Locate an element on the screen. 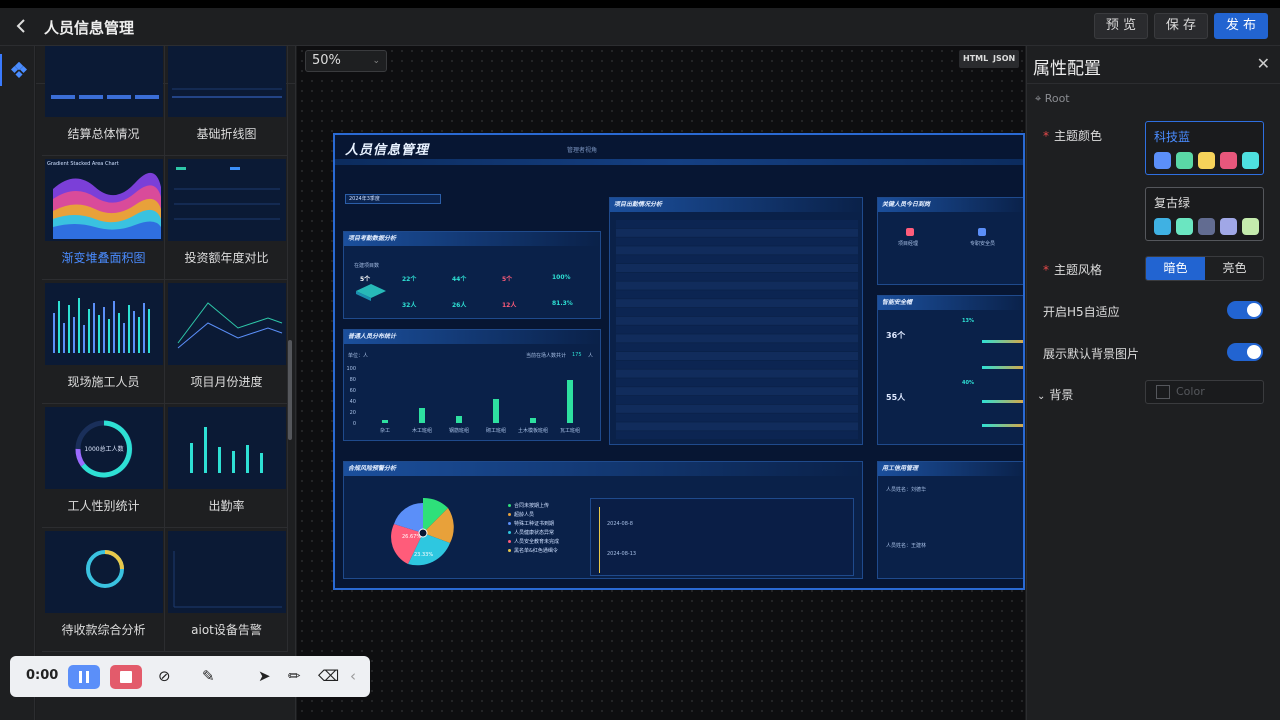 Image resolution: width=1280 pixels, height=720 pixels. stat-value: 12人 is located at coordinates (509, 305).